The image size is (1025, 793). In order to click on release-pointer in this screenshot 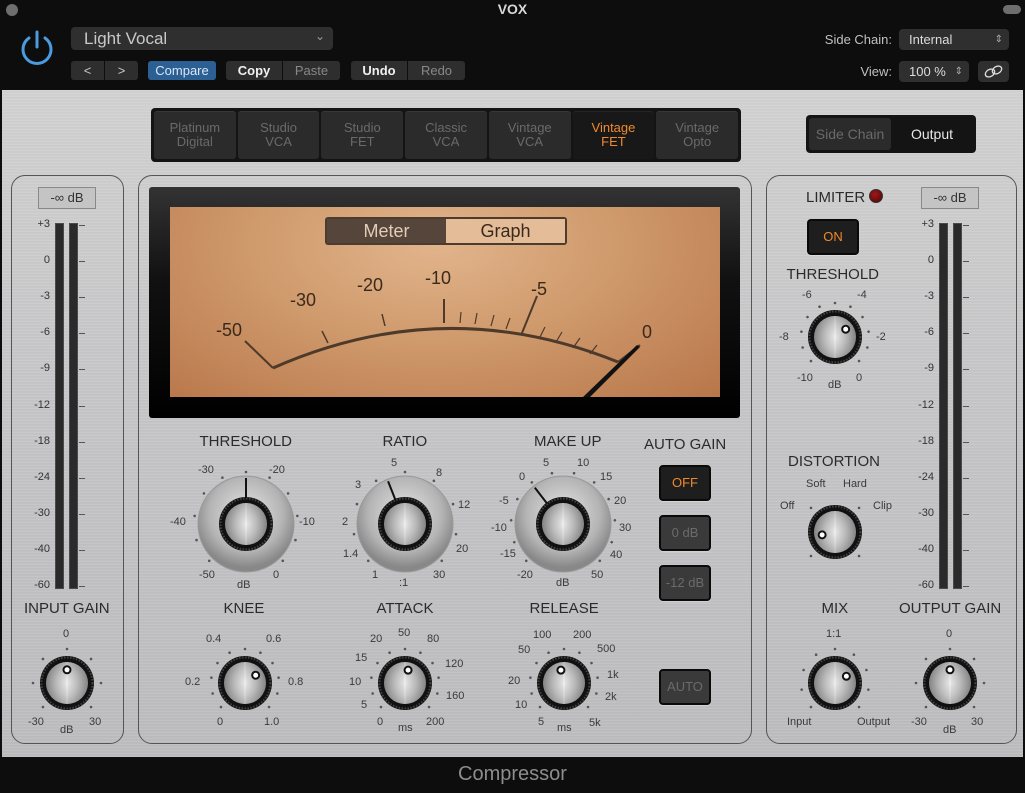, I will do `click(561, 670)`.